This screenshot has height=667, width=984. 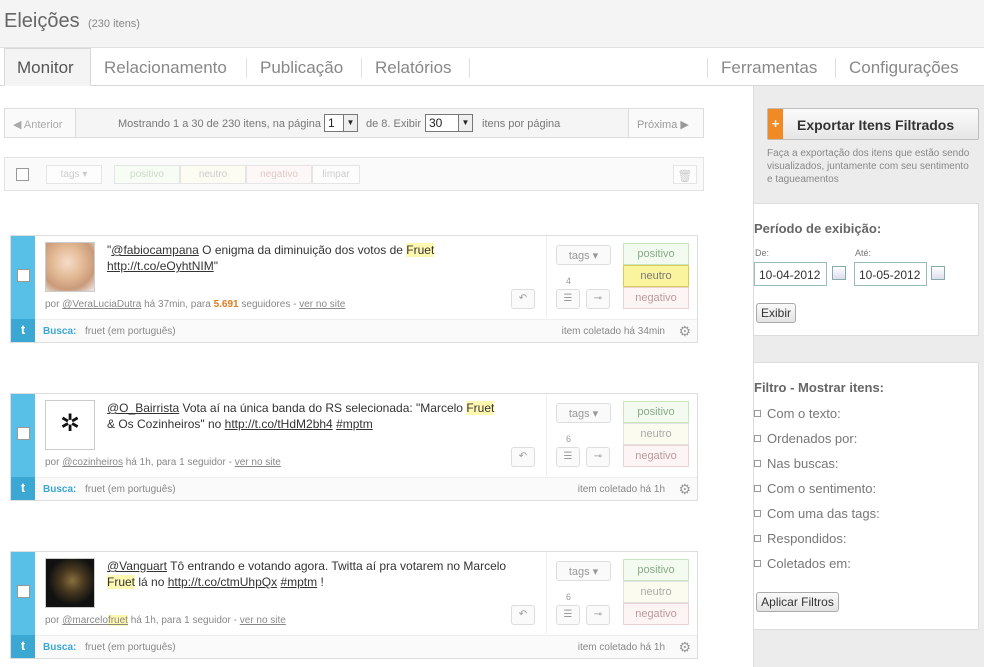 I want to click on date-to-input: 10-05-2012, so click(x=890, y=274).